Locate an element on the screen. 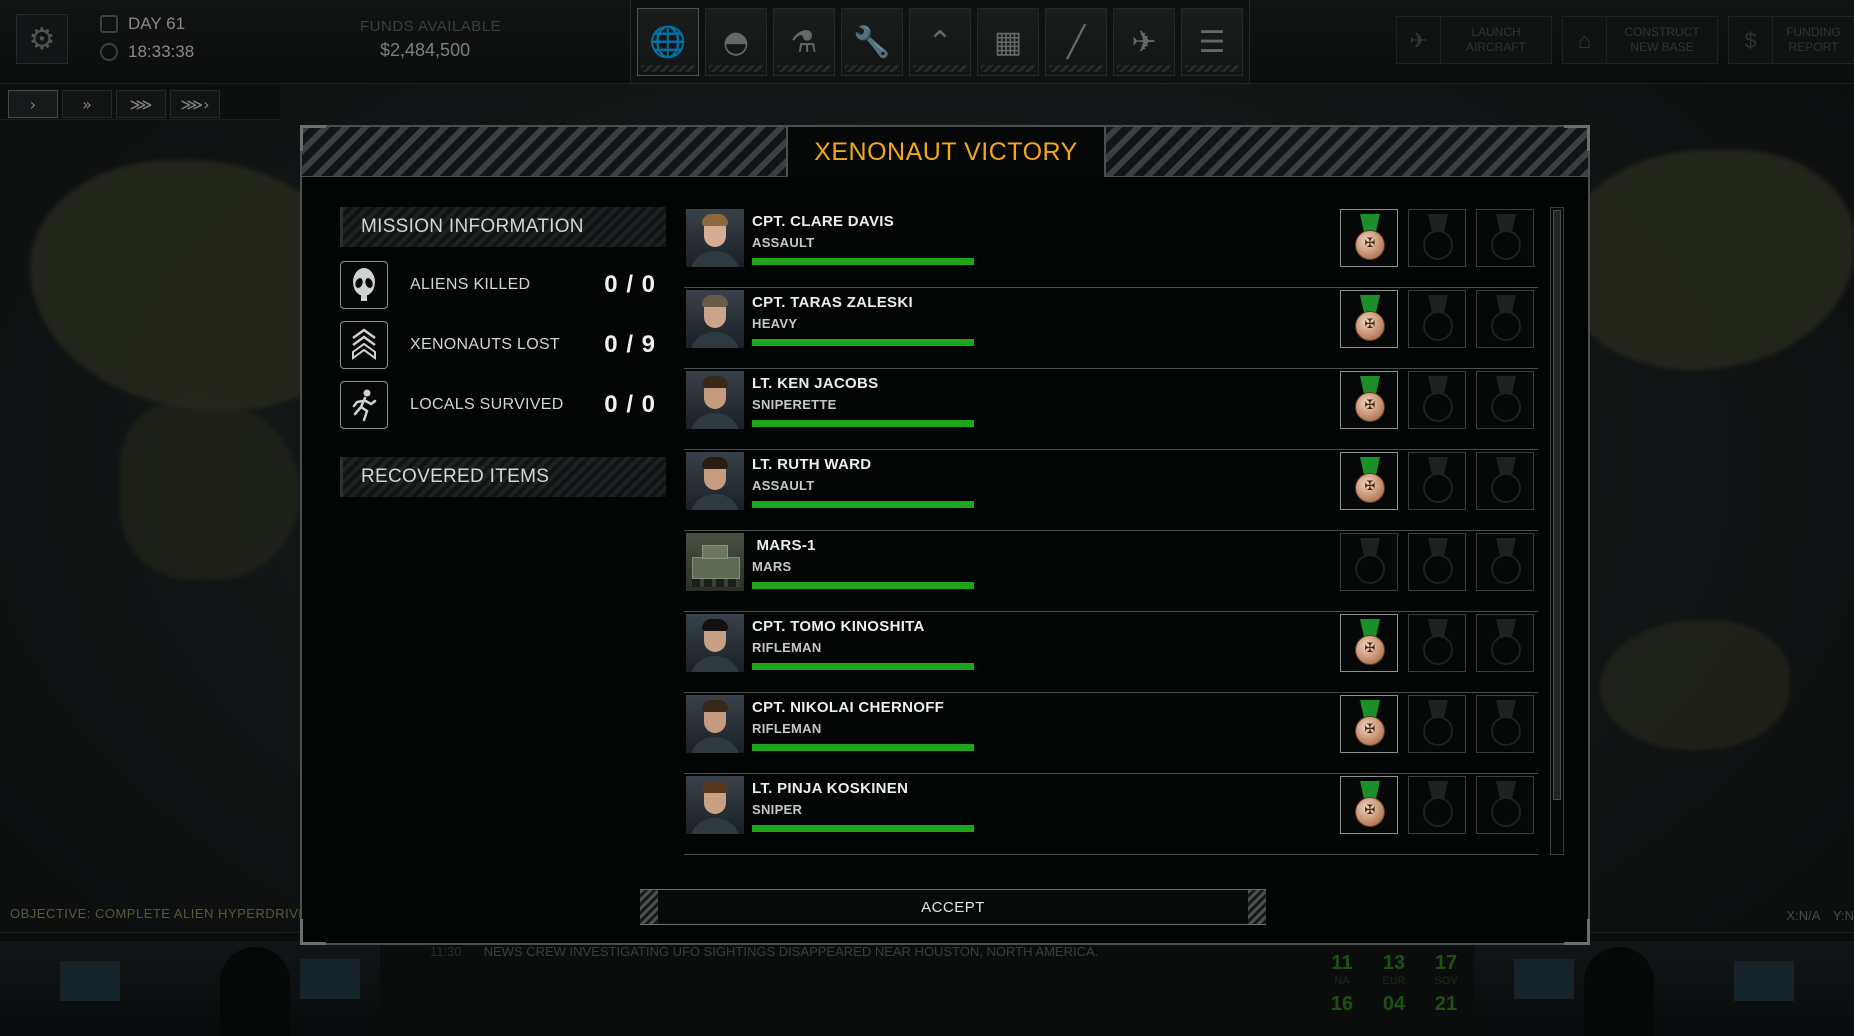  soldier-row: CPT. TARAS ZALESKI HEAVY ✠ is located at coordinates (1111, 328).